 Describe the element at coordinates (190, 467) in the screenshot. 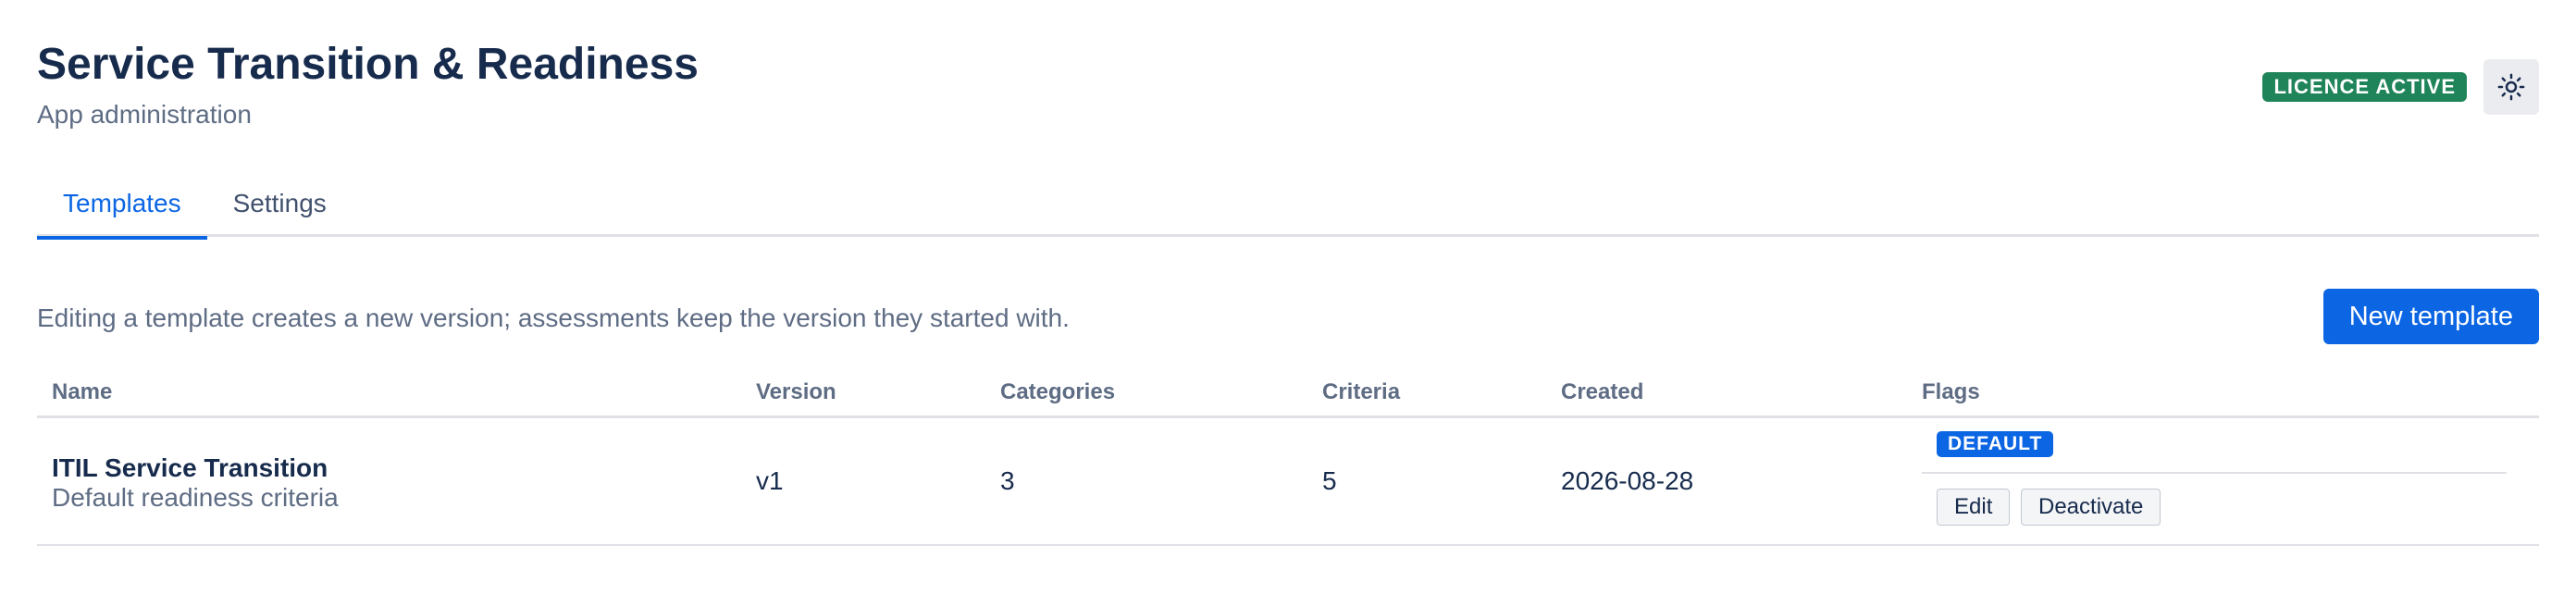

I see `template-name: ITIL Service Transition` at that location.